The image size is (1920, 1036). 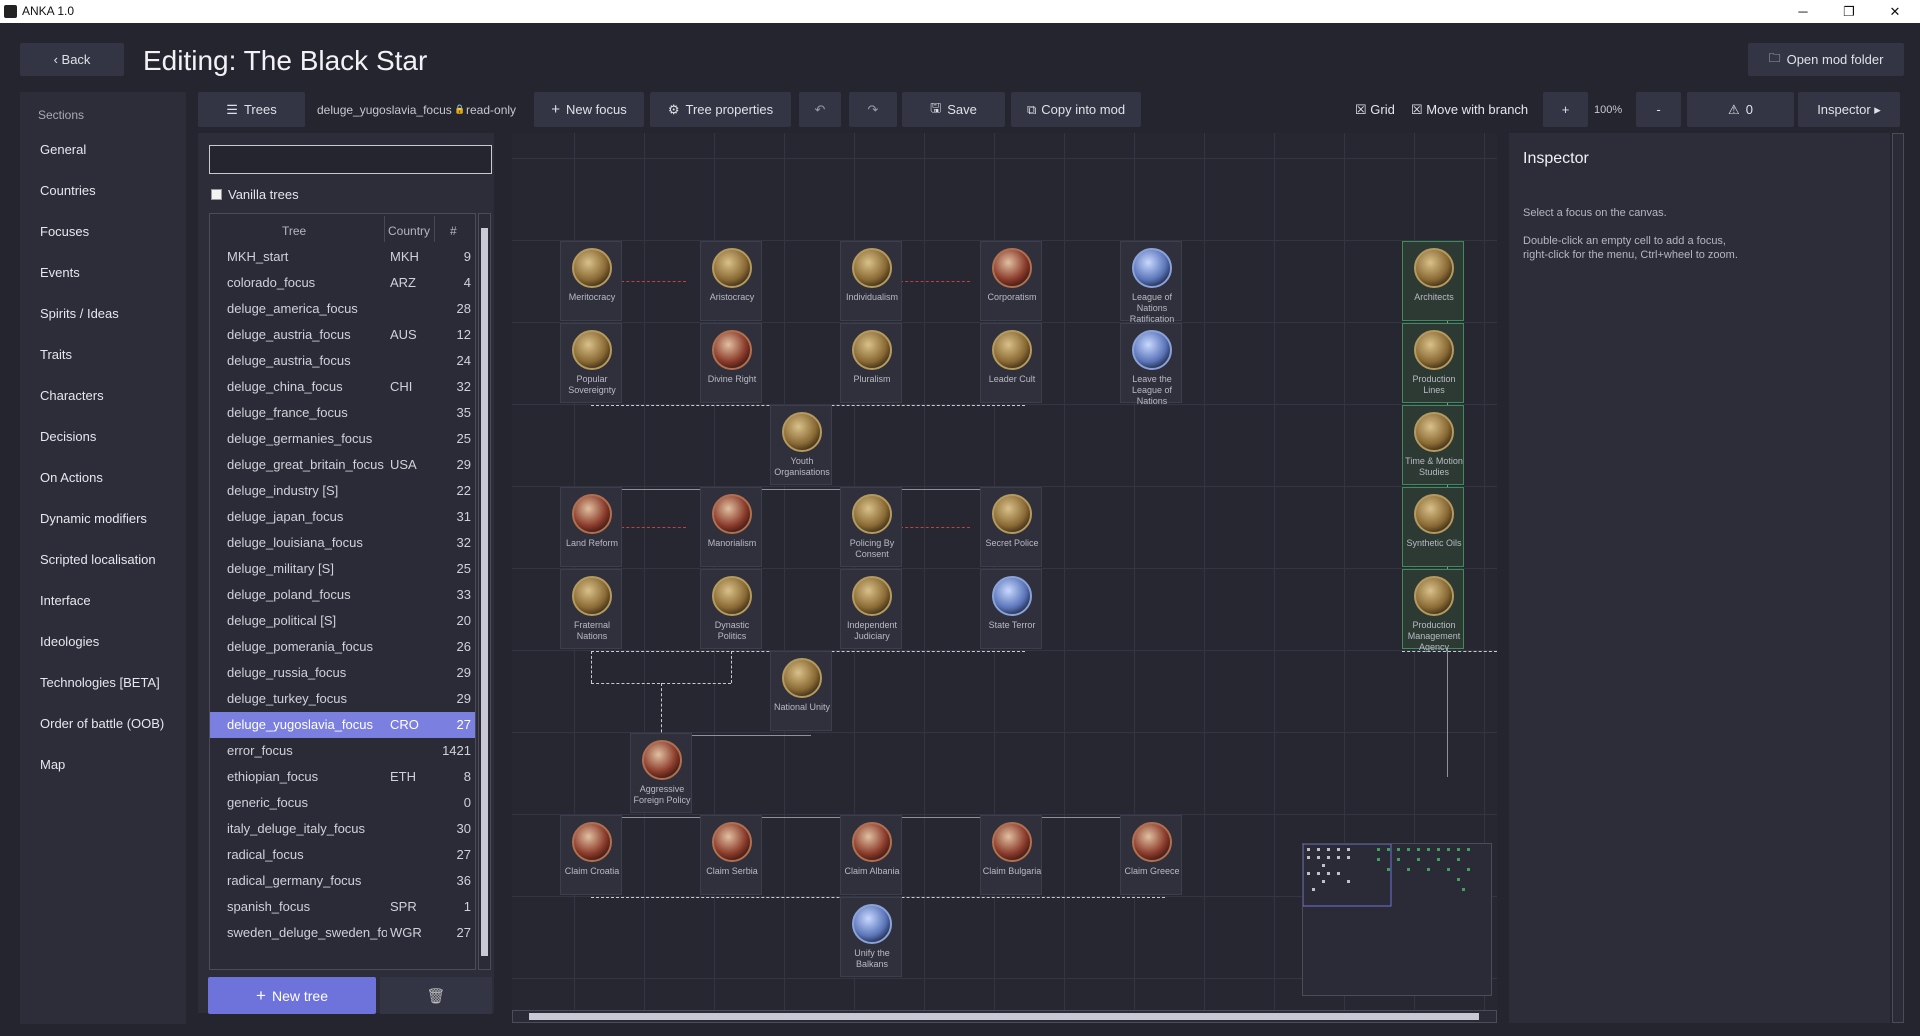 I want to click on tree-row: deluge_turkey_focus 29, so click(x=342, y=699).